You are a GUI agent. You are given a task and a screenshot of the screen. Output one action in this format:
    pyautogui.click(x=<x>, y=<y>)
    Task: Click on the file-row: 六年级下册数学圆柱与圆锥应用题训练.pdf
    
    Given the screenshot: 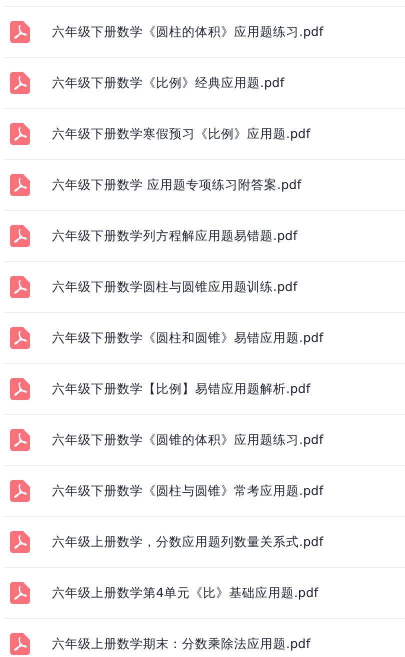 What is the action you would take?
    pyautogui.click(x=204, y=286)
    